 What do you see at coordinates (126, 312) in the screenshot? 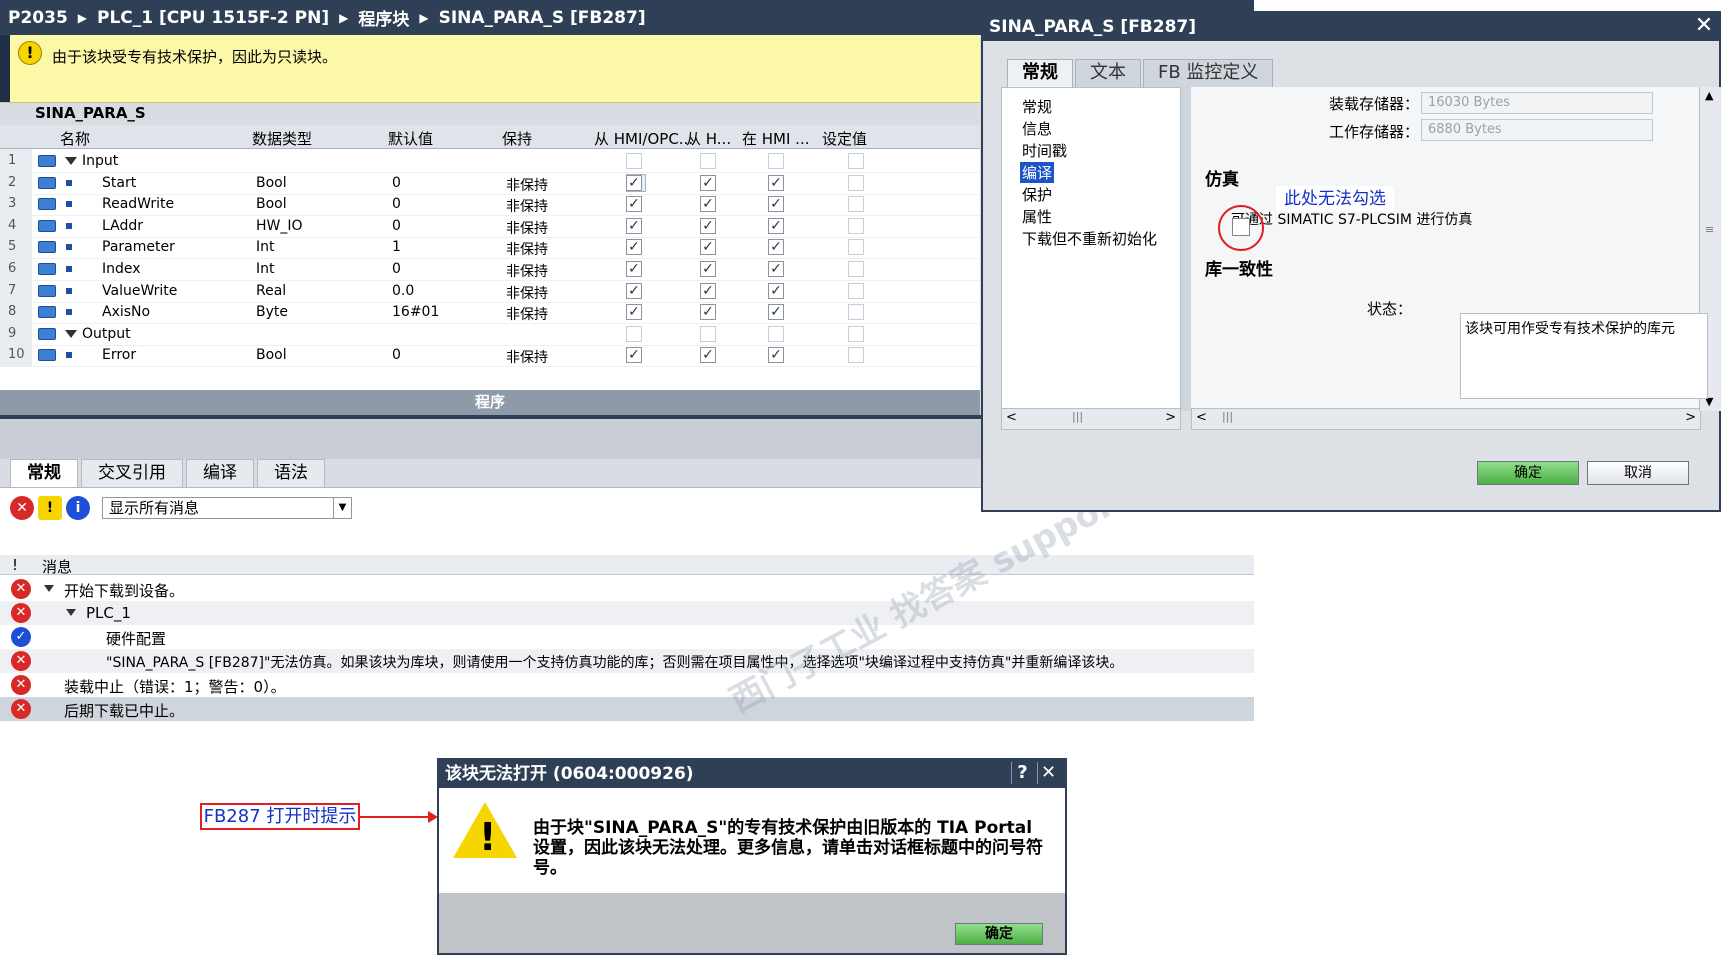
I see `param-name: AxisNo` at bounding box center [126, 312].